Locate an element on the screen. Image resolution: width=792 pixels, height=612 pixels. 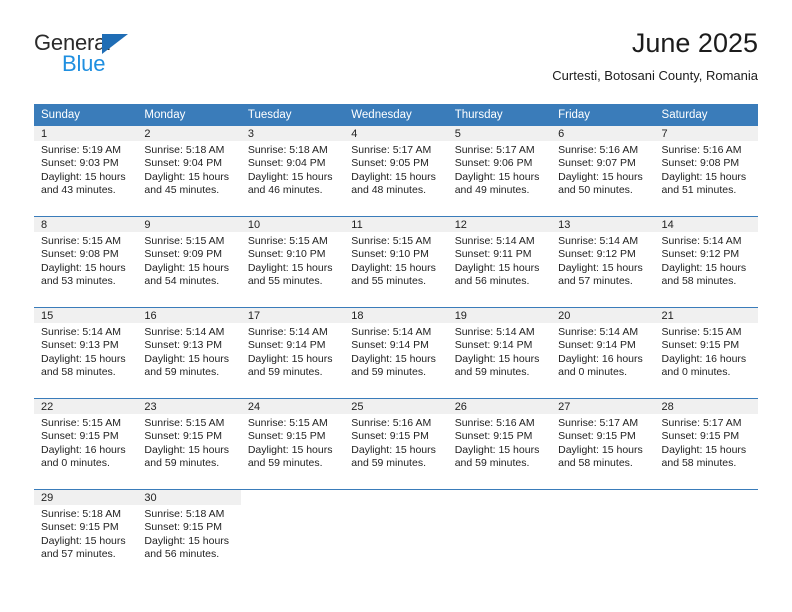
day-sunrise-text: Sunrise: 5:18 AM is located at coordinates (81, 514).